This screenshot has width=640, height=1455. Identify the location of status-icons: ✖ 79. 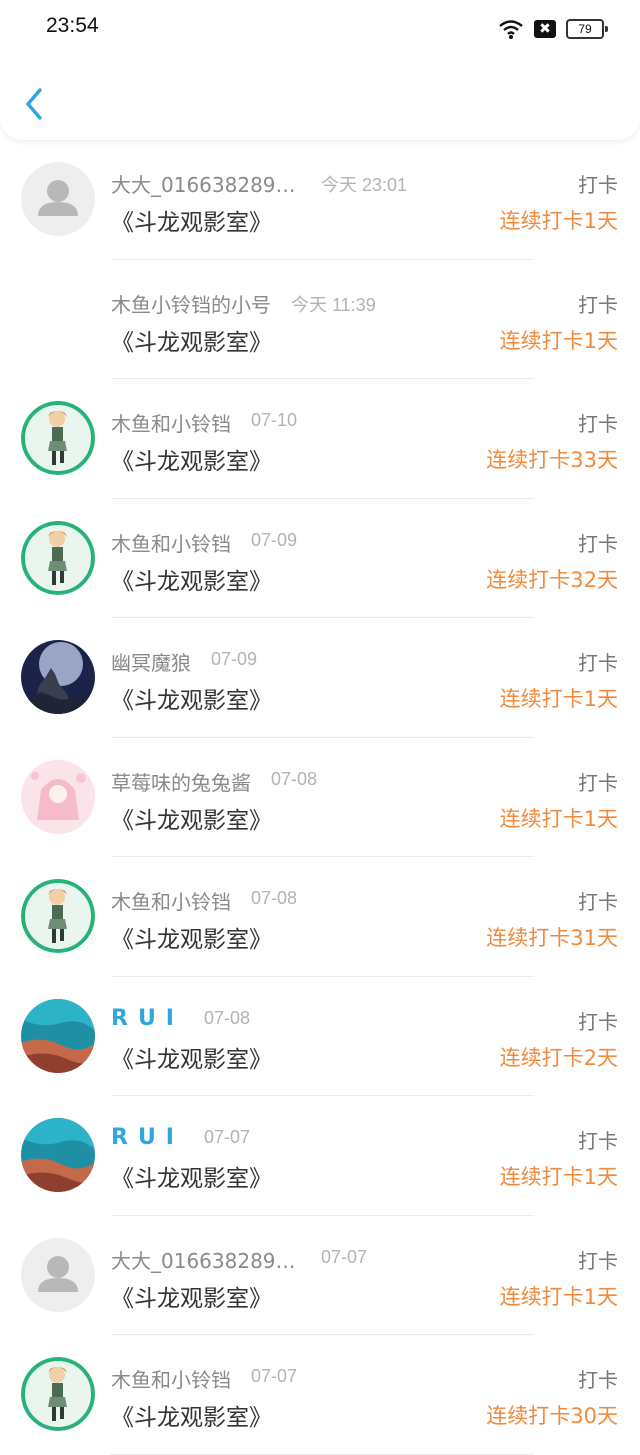
(553, 29).